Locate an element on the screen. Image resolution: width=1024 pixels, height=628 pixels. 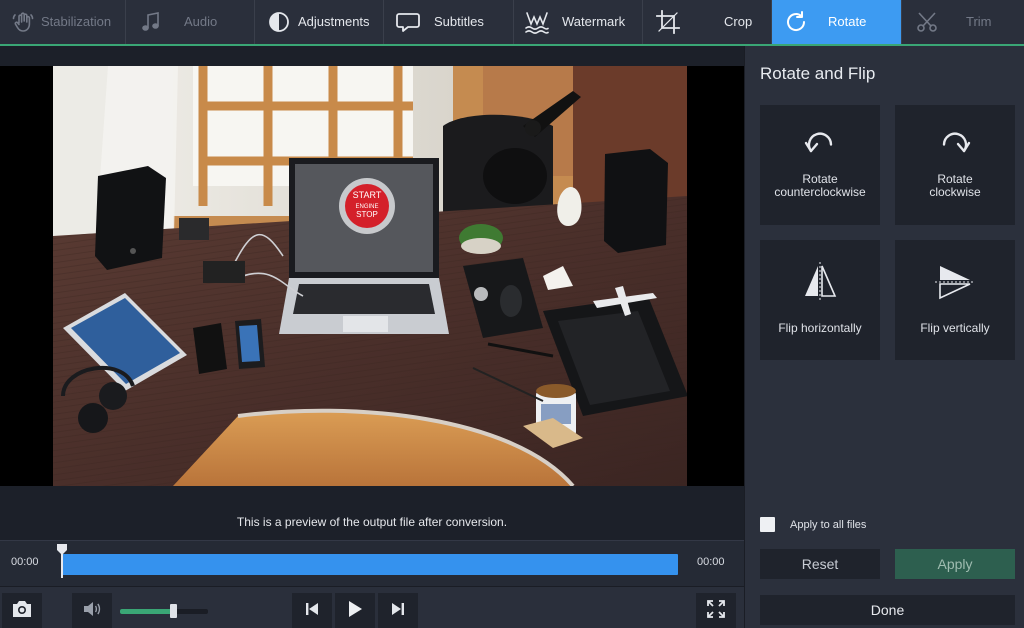
tab-rotate: Rotate is located at coordinates (837, 22).